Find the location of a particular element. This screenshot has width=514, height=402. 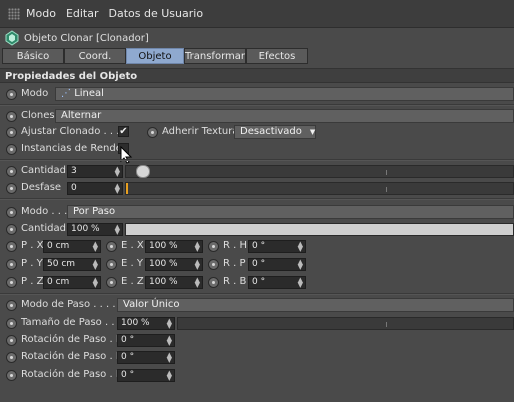

row-modo2: Modo . . . Por Paso is located at coordinates (257, 212).